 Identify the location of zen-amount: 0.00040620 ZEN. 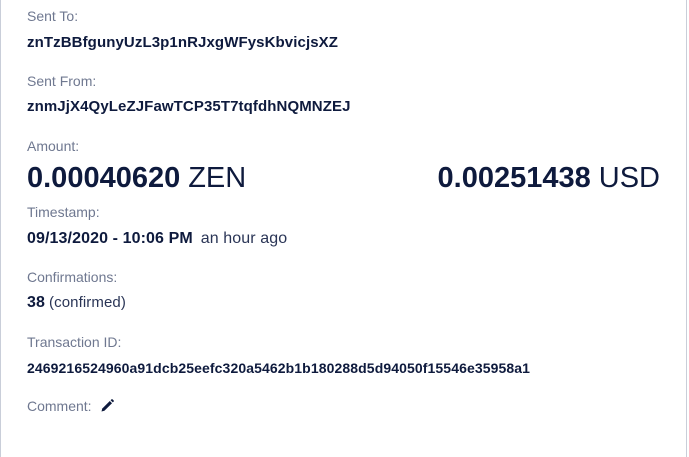
(136, 178).